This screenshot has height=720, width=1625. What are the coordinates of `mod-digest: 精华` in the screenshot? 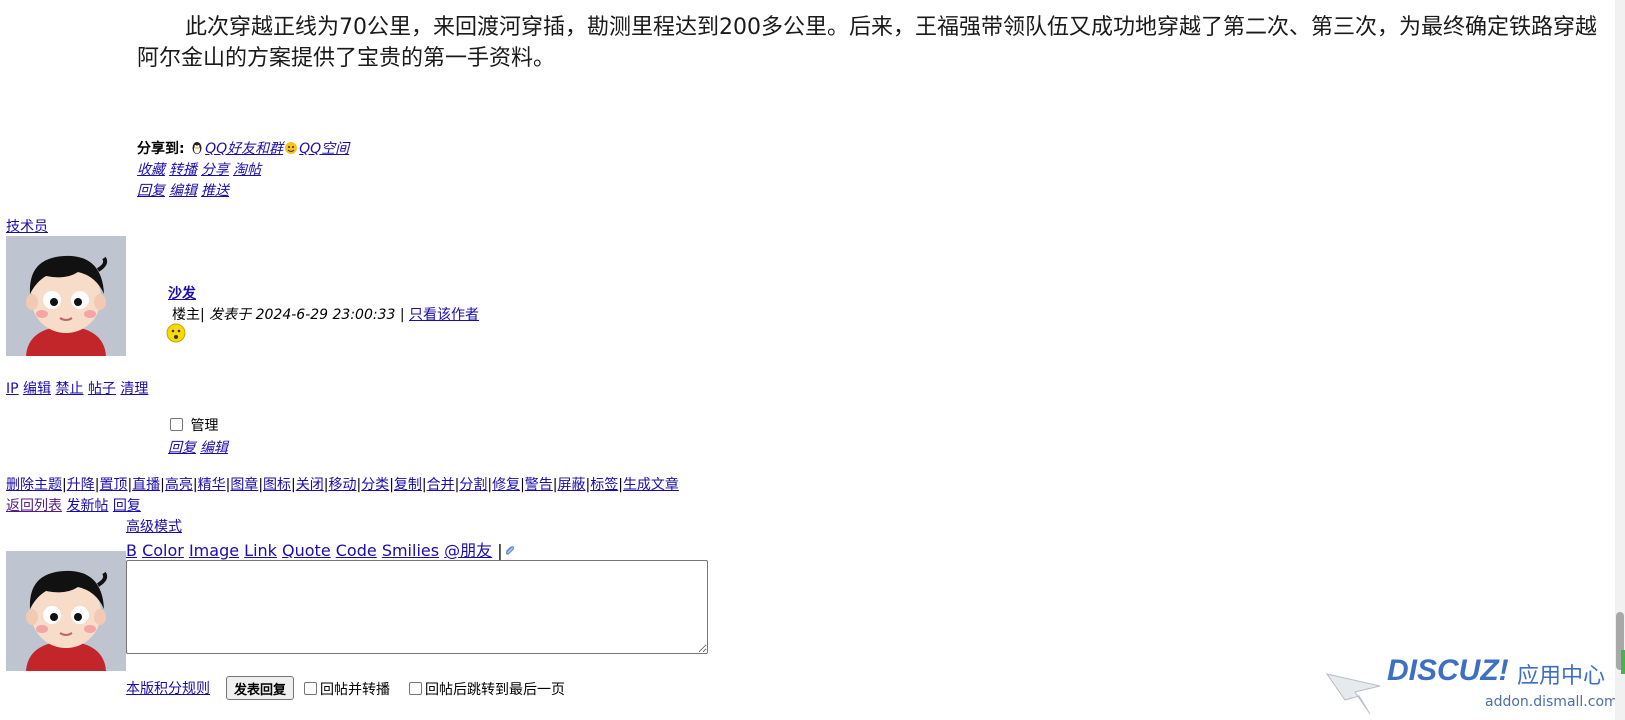 It's located at (212, 485).